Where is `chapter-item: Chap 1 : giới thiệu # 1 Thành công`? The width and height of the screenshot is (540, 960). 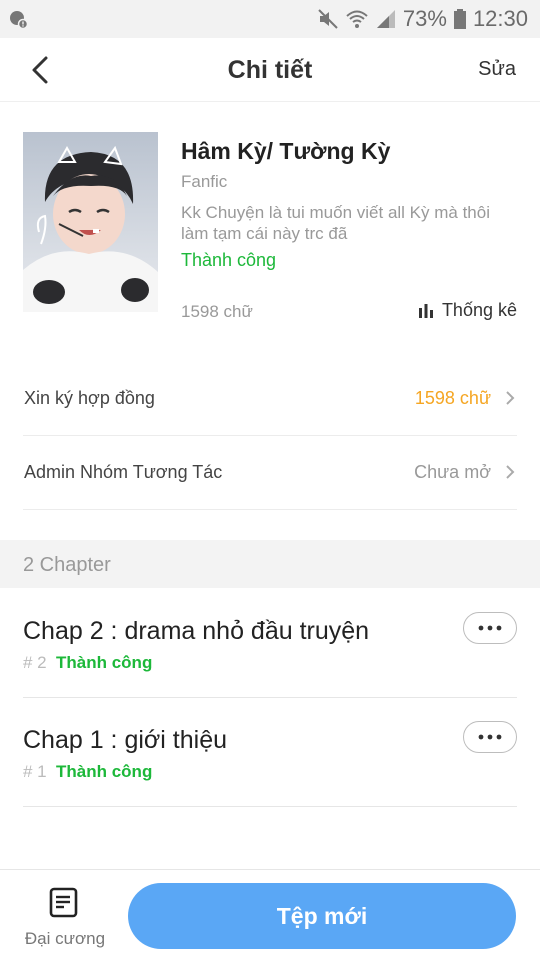
chapter-item: Chap 1 : giới thiệu # 1 Thành công is located at coordinates (270, 752).